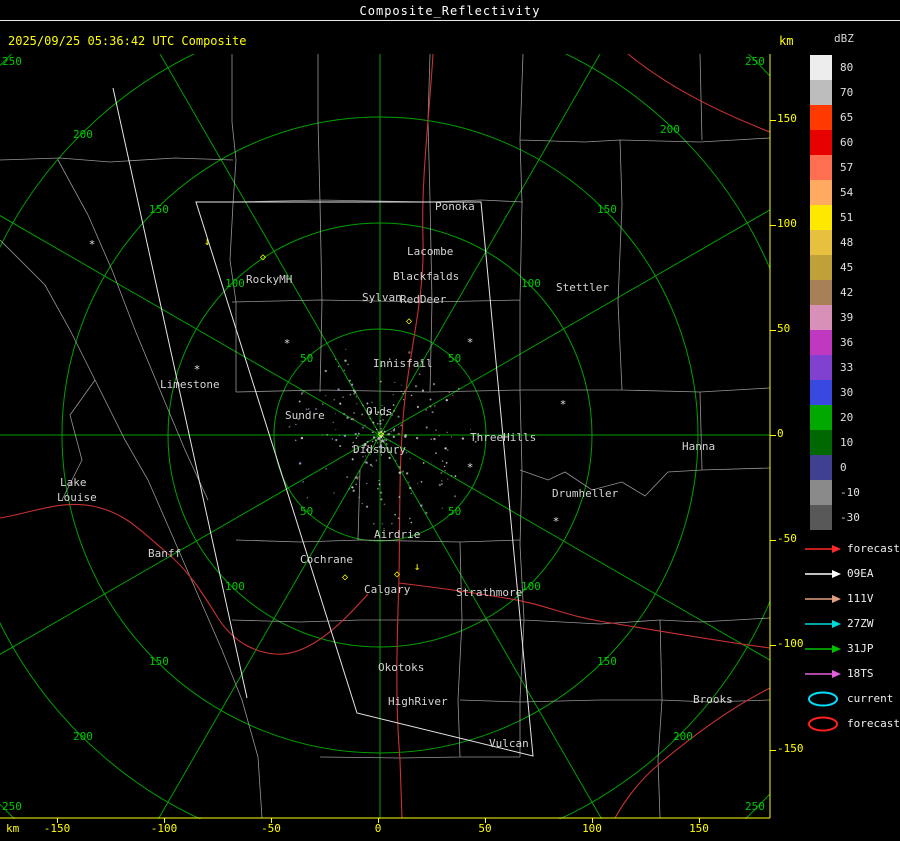 This screenshot has width=900, height=841. I want to click on colorbar-value: 60, so click(847, 142).